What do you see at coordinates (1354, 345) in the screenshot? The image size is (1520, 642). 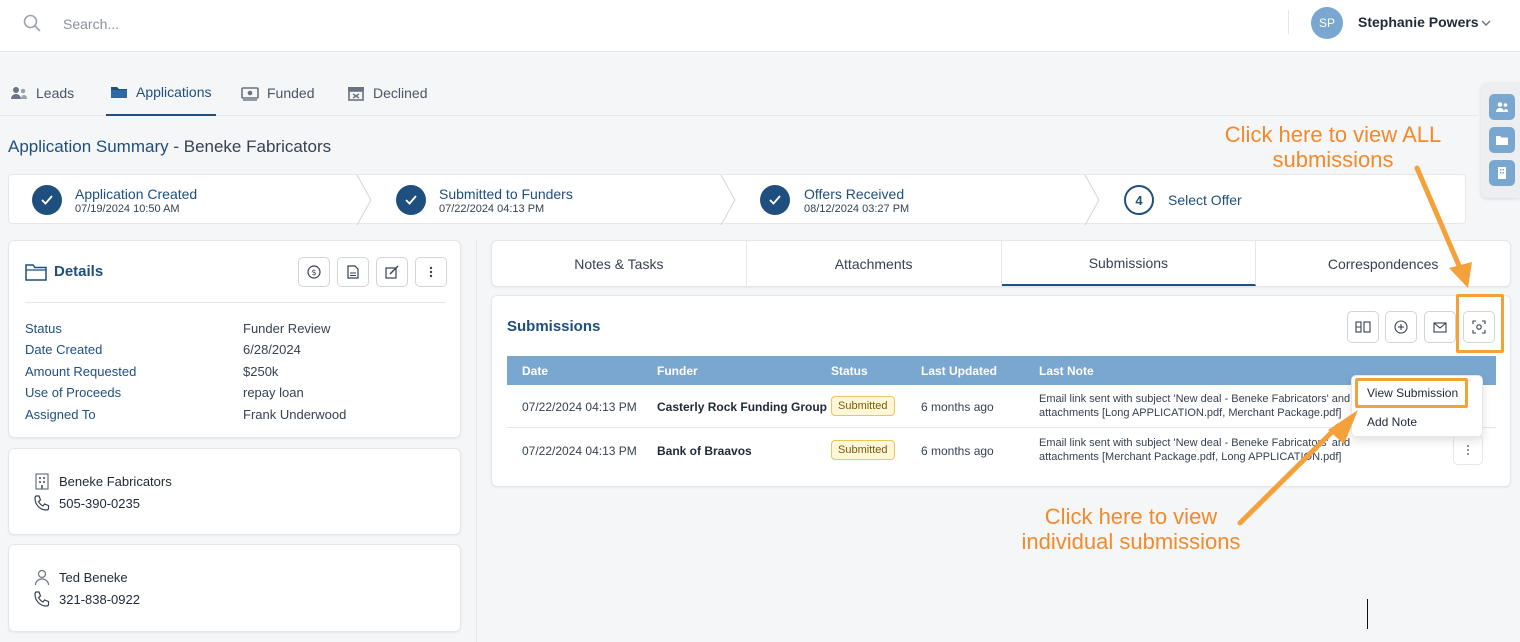 I see `annotation-arrows` at bounding box center [1354, 345].